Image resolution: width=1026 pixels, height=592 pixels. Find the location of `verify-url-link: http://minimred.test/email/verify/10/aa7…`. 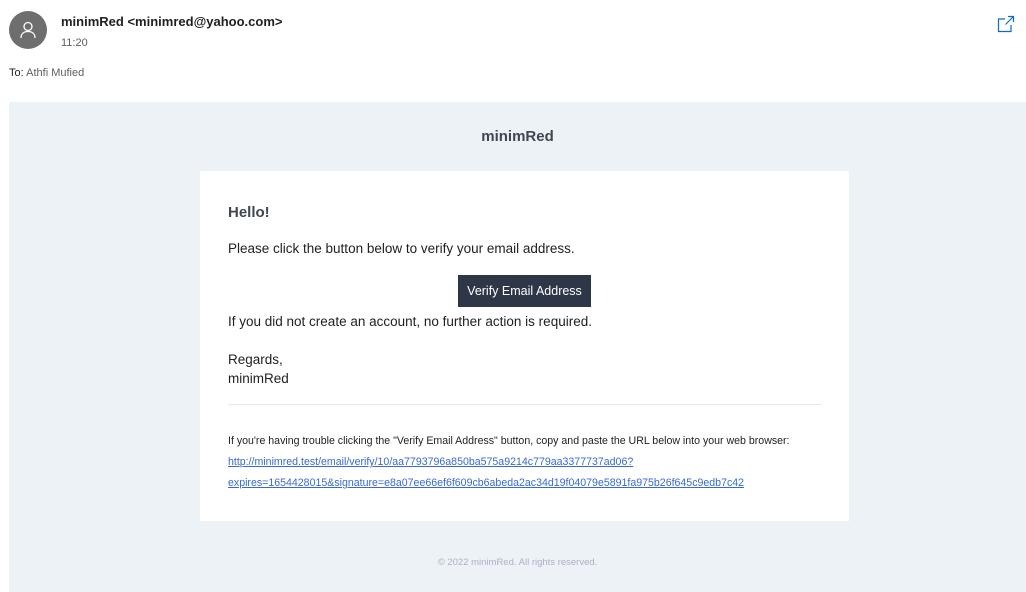

verify-url-link: http://minimred.test/email/verify/10/aa7… is located at coordinates (486, 472).